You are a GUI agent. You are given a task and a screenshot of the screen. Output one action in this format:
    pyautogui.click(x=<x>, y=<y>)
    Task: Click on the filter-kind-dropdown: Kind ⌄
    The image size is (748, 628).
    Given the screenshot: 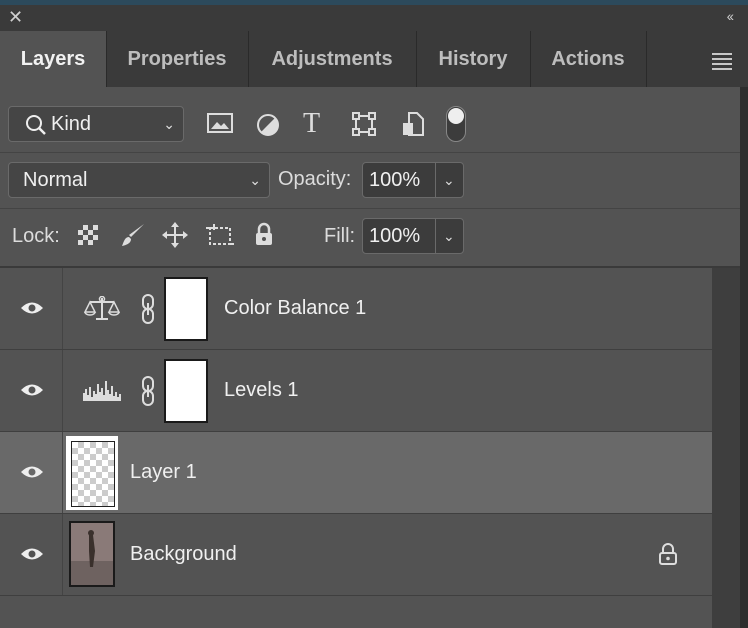 What is the action you would take?
    pyautogui.click(x=96, y=124)
    